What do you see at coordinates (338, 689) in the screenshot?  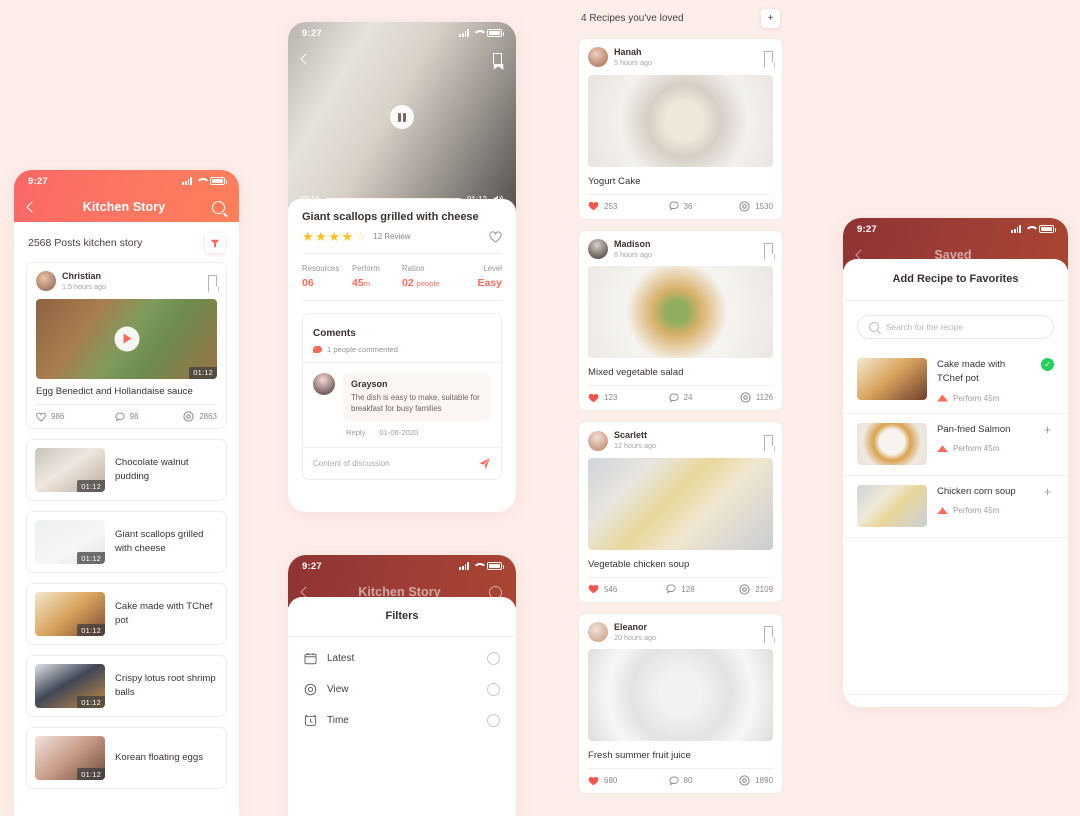 I see `filter-label: View` at bounding box center [338, 689].